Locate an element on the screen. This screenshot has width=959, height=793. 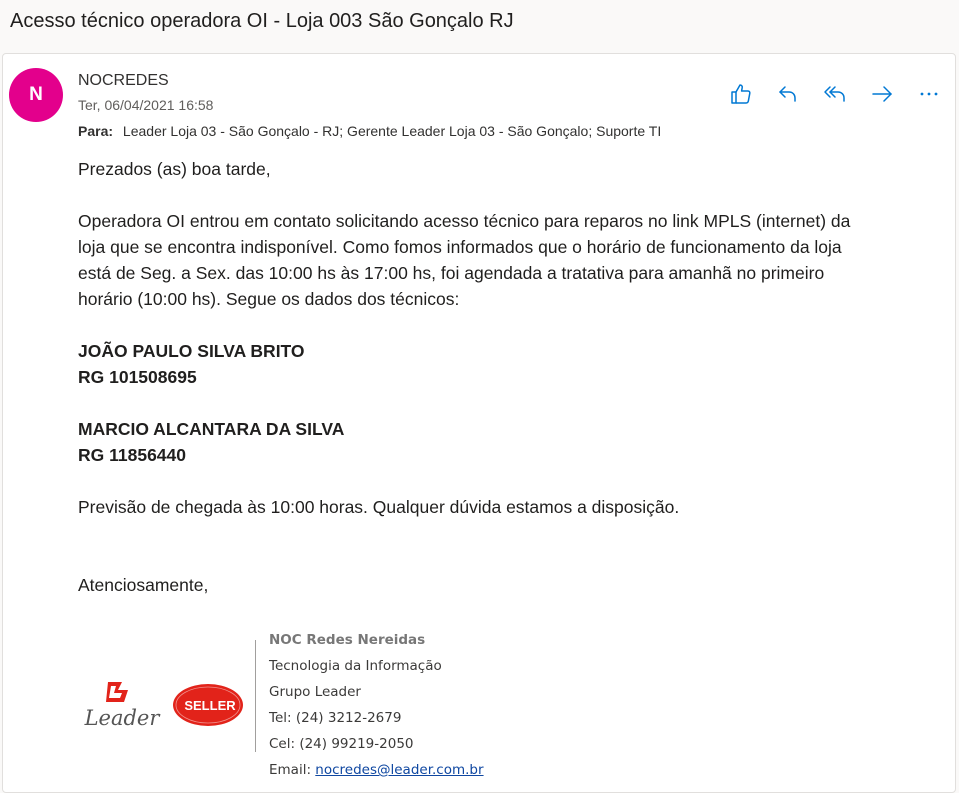
thumbs-up-icon is located at coordinates (740, 94).